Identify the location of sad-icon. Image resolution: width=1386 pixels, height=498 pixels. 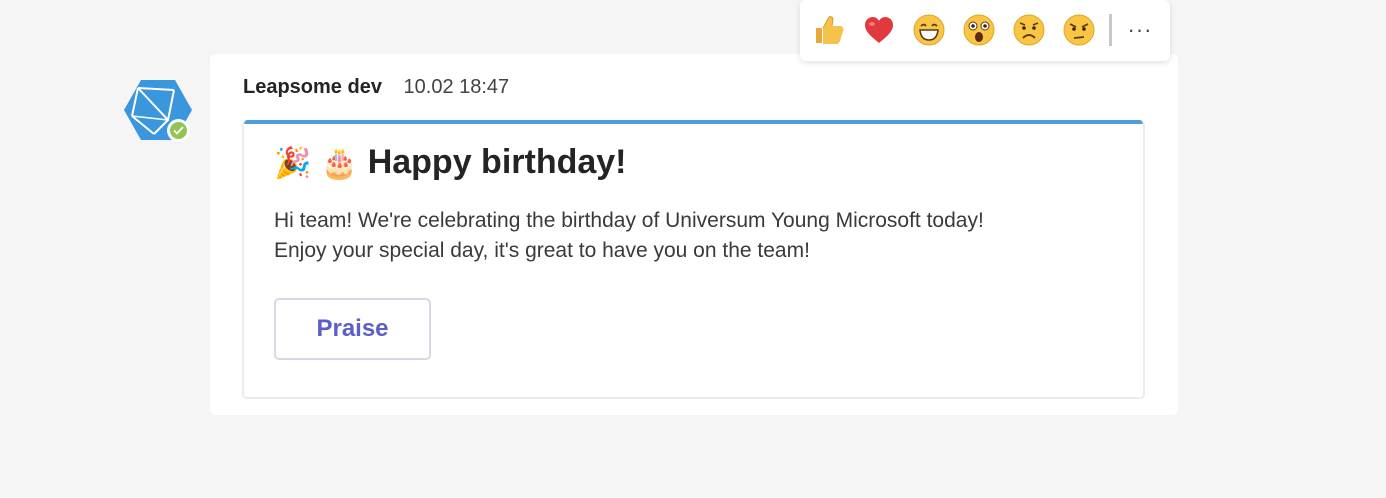
(1029, 30).